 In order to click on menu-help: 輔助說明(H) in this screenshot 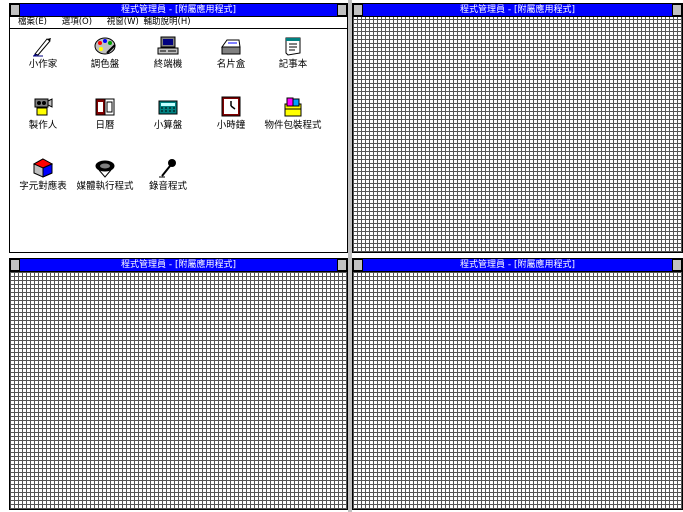, I will do `click(167, 22)`.